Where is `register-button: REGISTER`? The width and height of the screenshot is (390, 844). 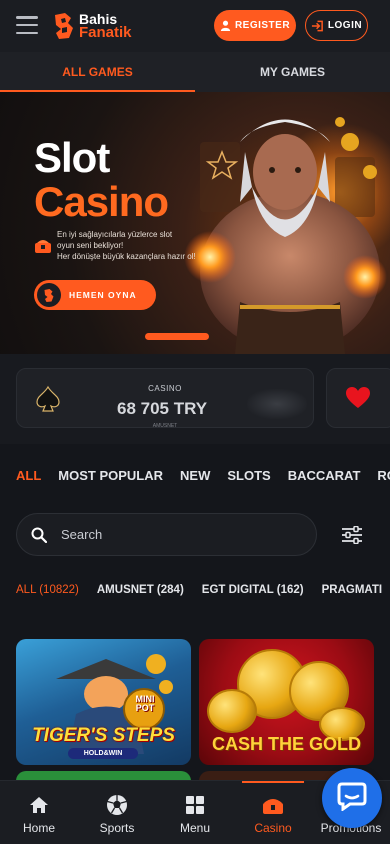 register-button: REGISTER is located at coordinates (255, 25).